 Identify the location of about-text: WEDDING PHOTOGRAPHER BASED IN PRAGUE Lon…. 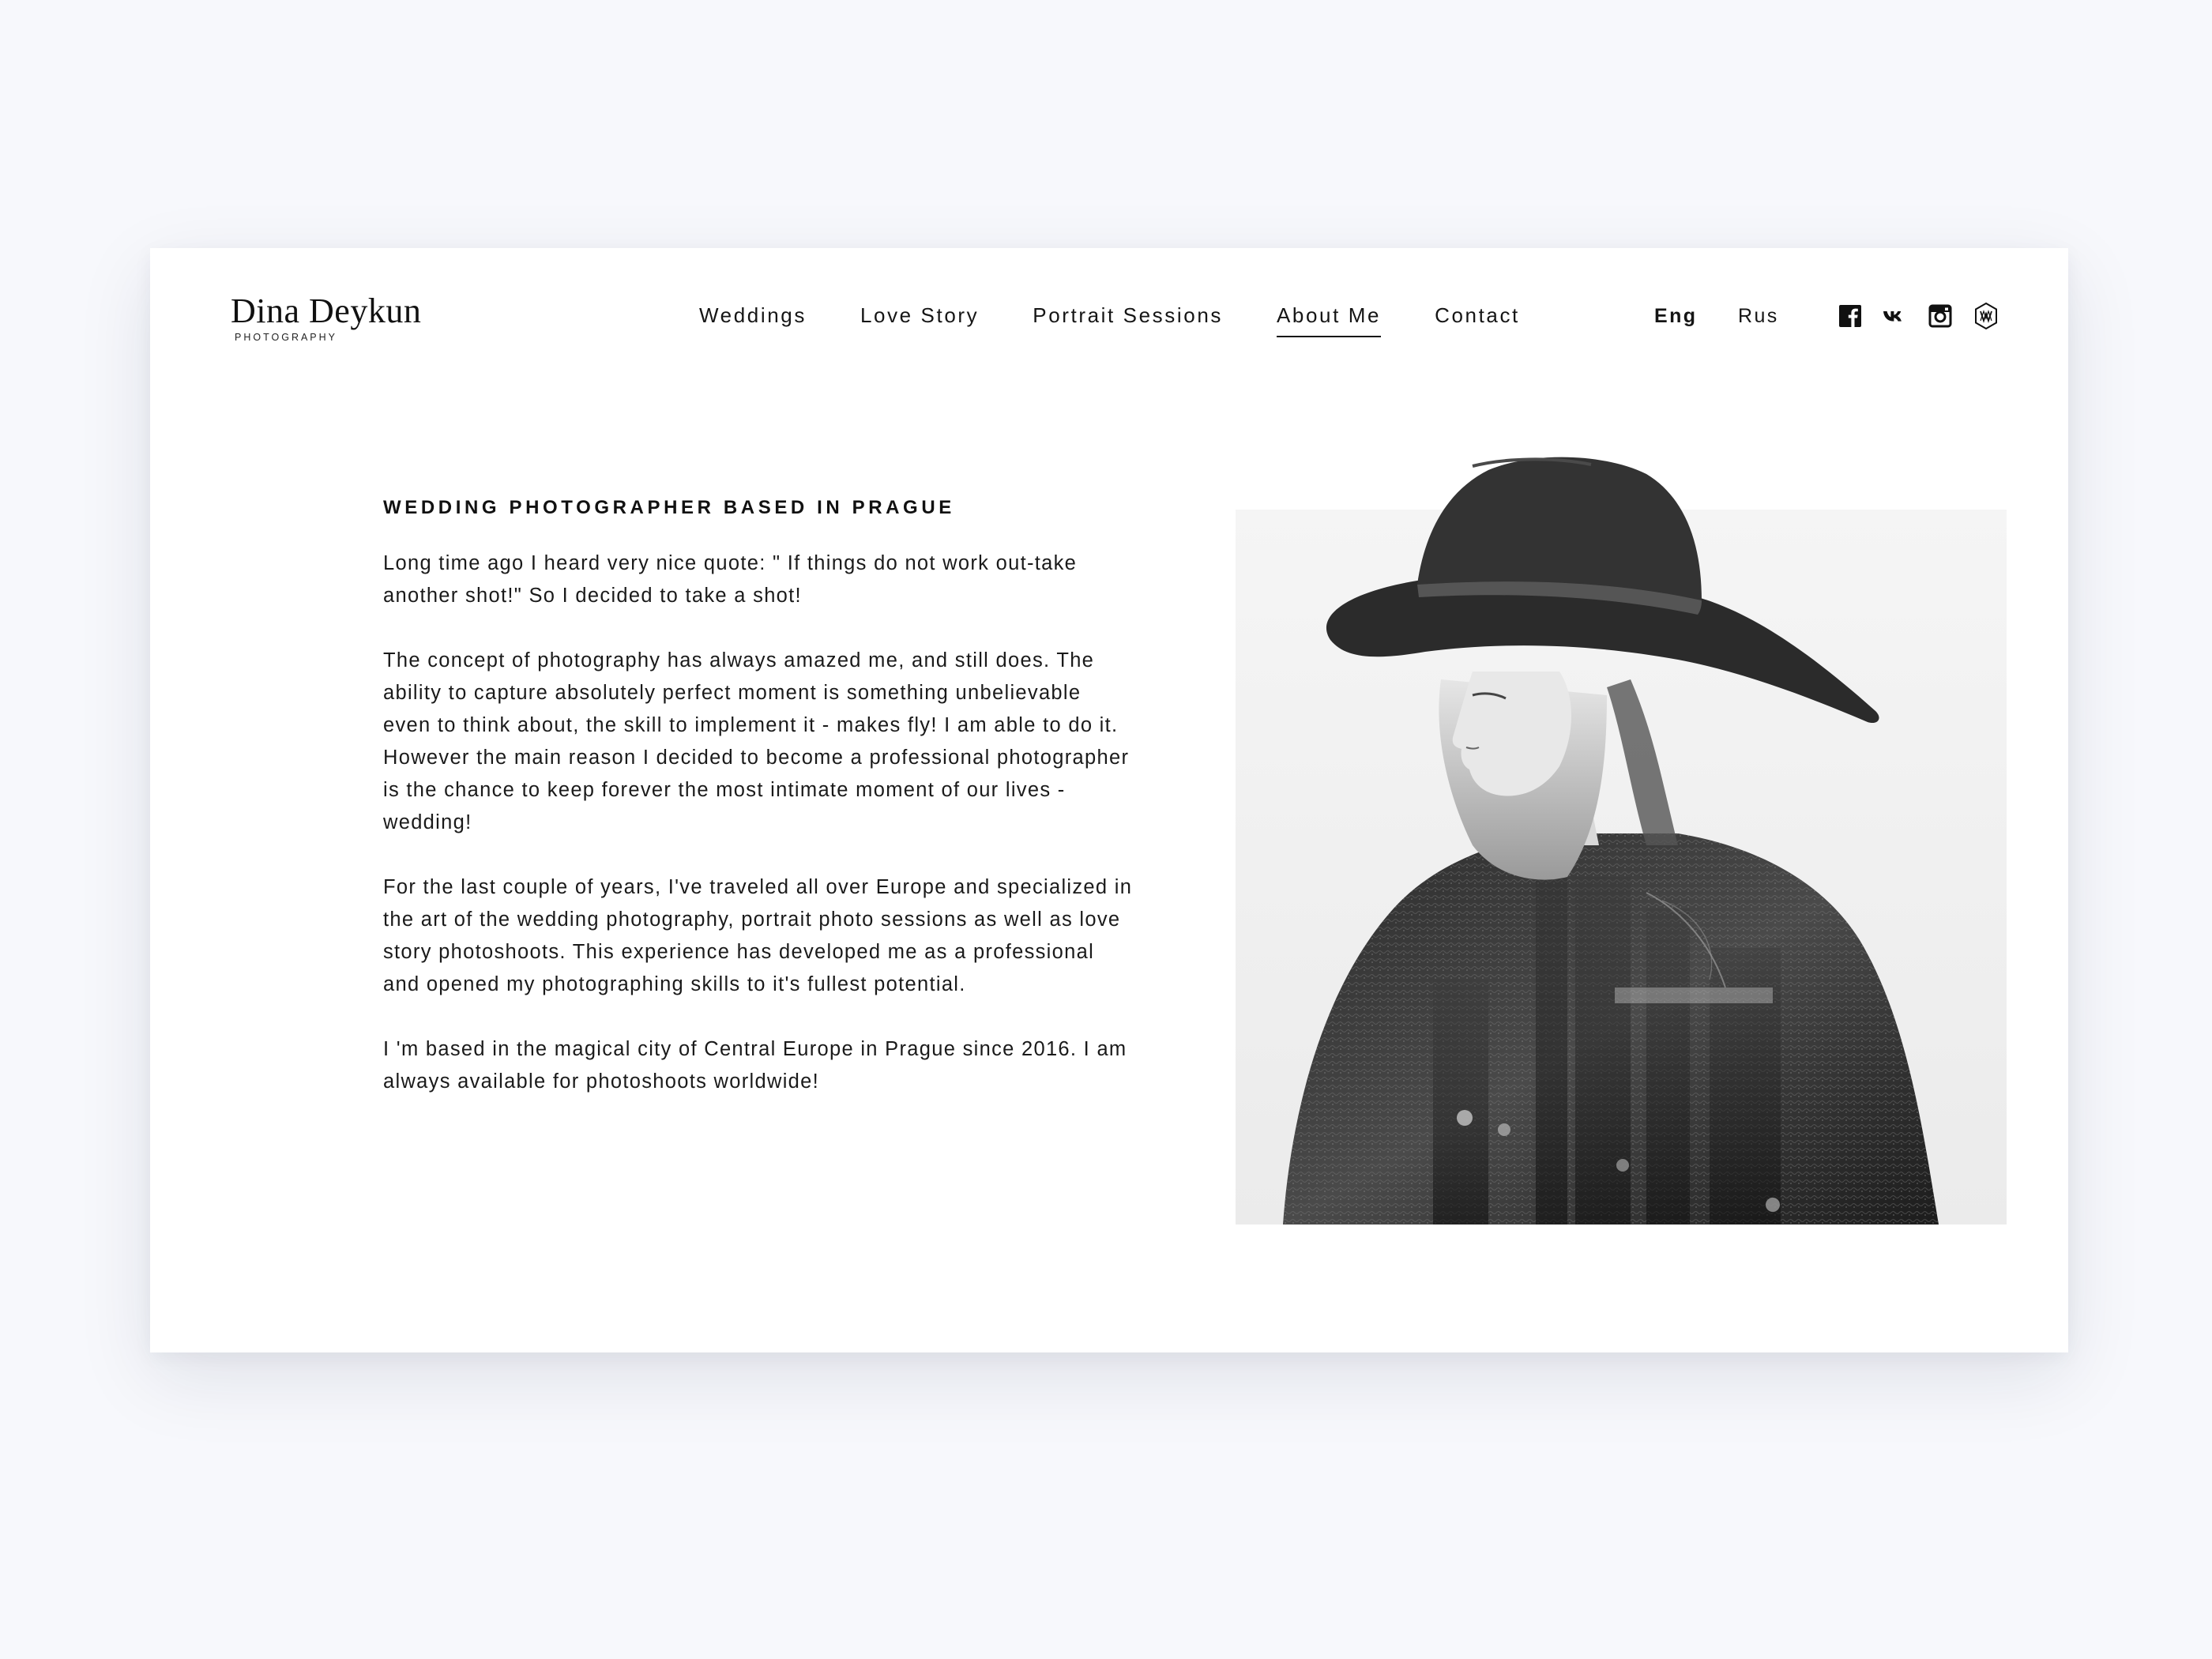
(759, 813).